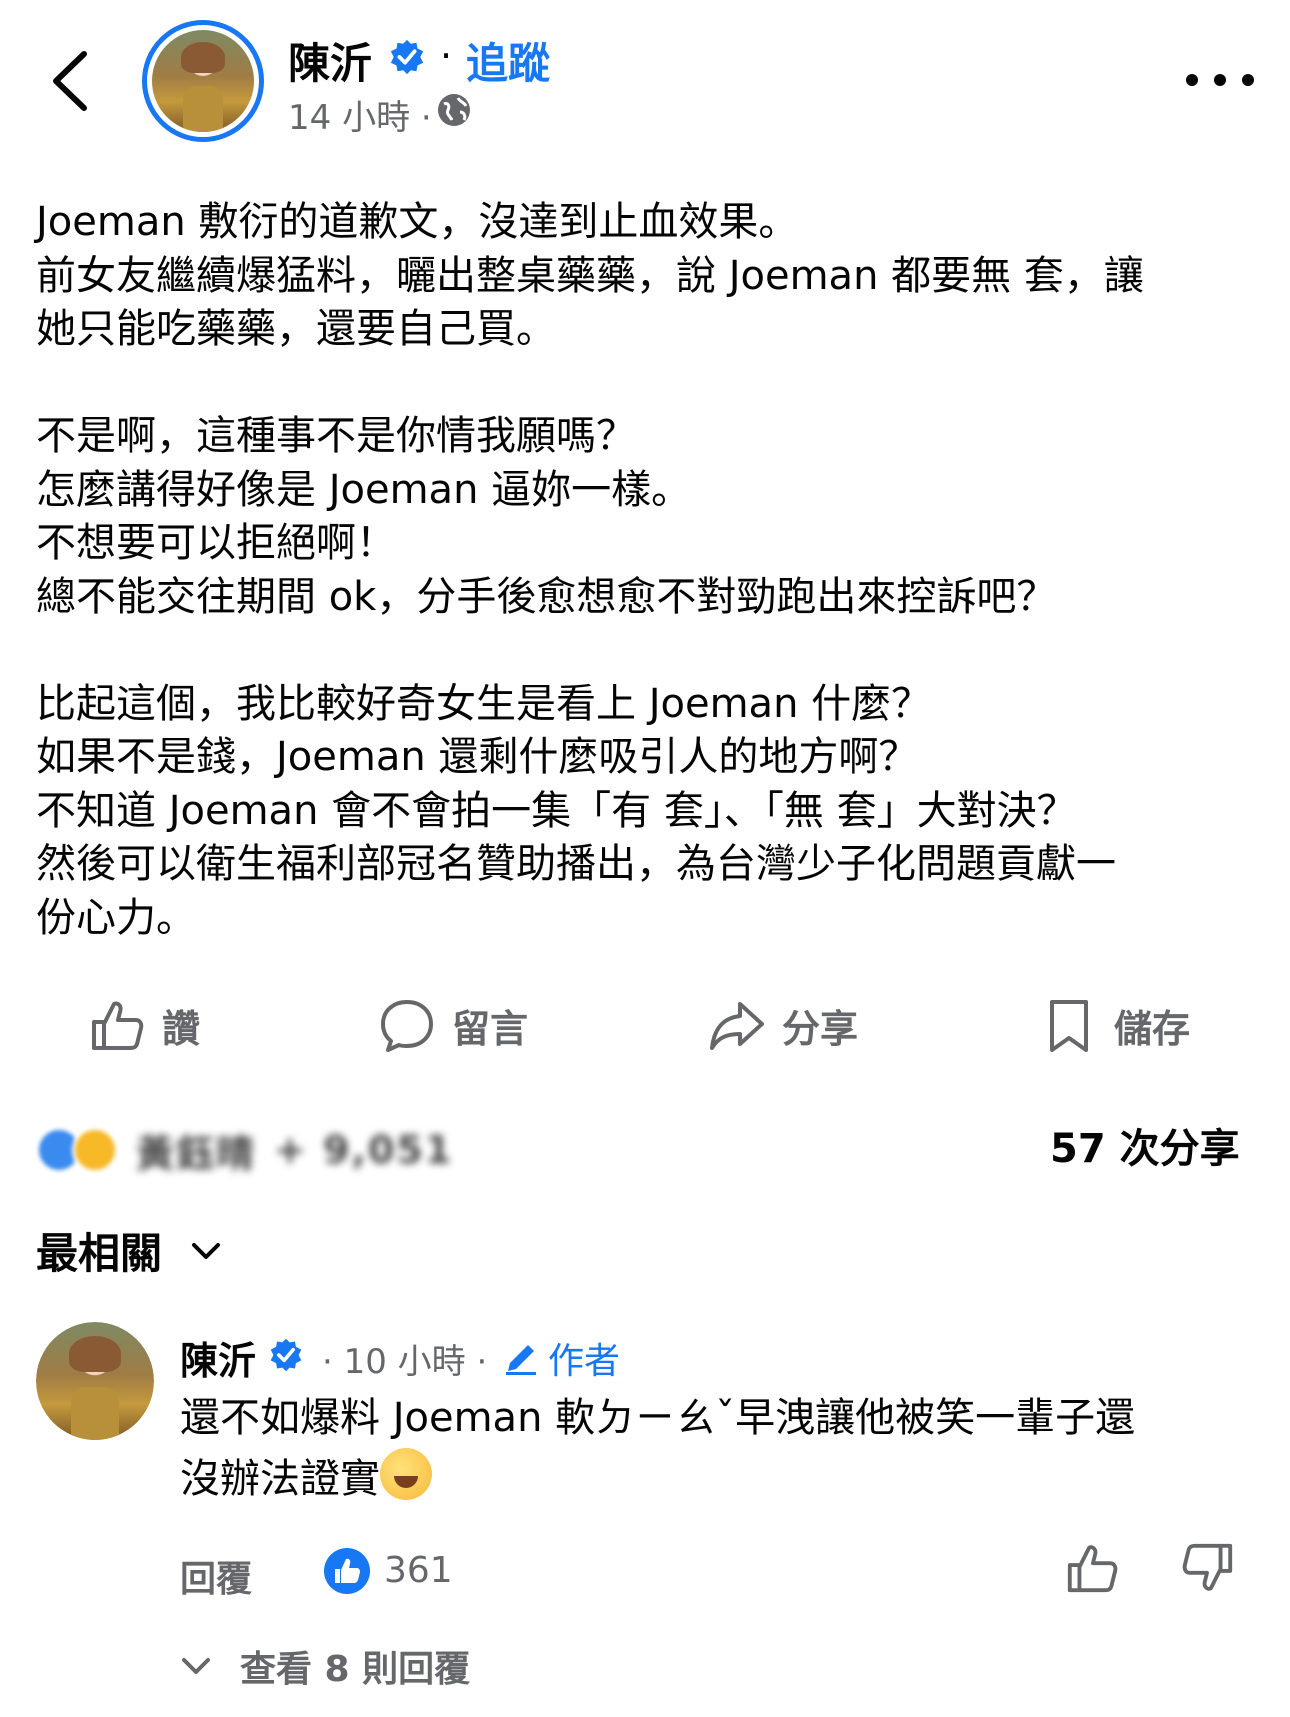 This screenshot has height=1717, width=1290. Describe the element at coordinates (658, 1418) in the screenshot. I see `comment-line: 還不如爆料 Joeman 軟ㄉㄧㄠˇ早洩讓他被笑一輩子還` at that location.